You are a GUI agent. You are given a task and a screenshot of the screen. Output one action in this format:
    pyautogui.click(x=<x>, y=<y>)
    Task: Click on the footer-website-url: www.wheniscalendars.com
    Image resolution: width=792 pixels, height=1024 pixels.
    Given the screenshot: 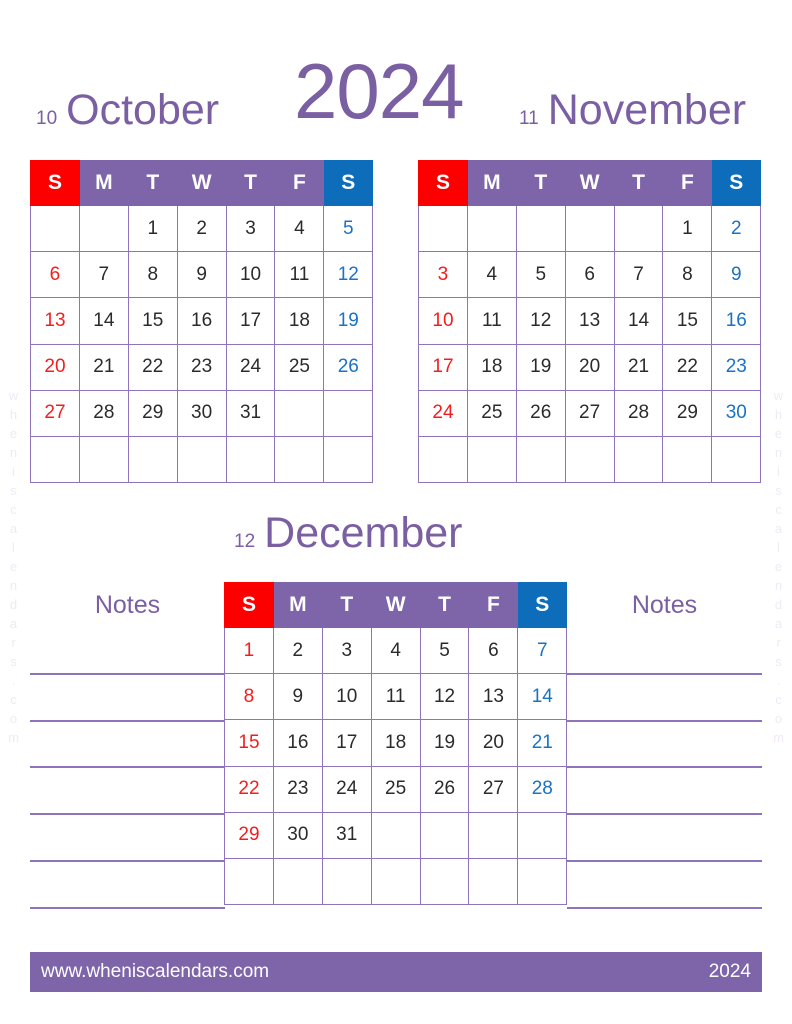 What is the action you would take?
    pyautogui.click(x=155, y=972)
    